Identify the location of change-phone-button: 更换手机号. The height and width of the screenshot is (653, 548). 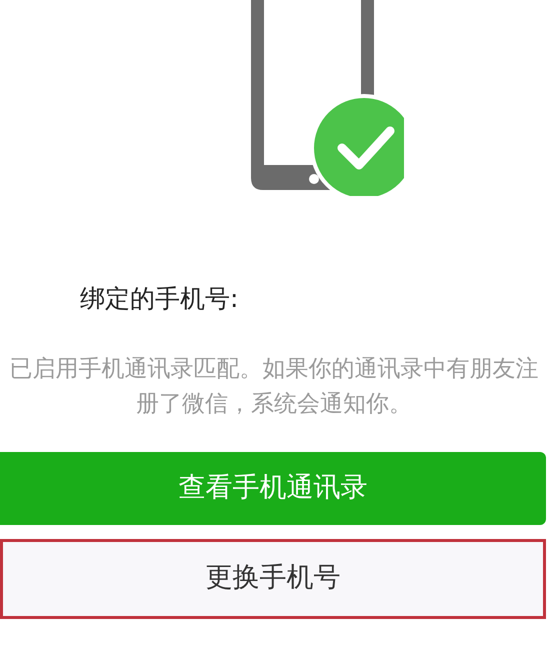
(273, 578).